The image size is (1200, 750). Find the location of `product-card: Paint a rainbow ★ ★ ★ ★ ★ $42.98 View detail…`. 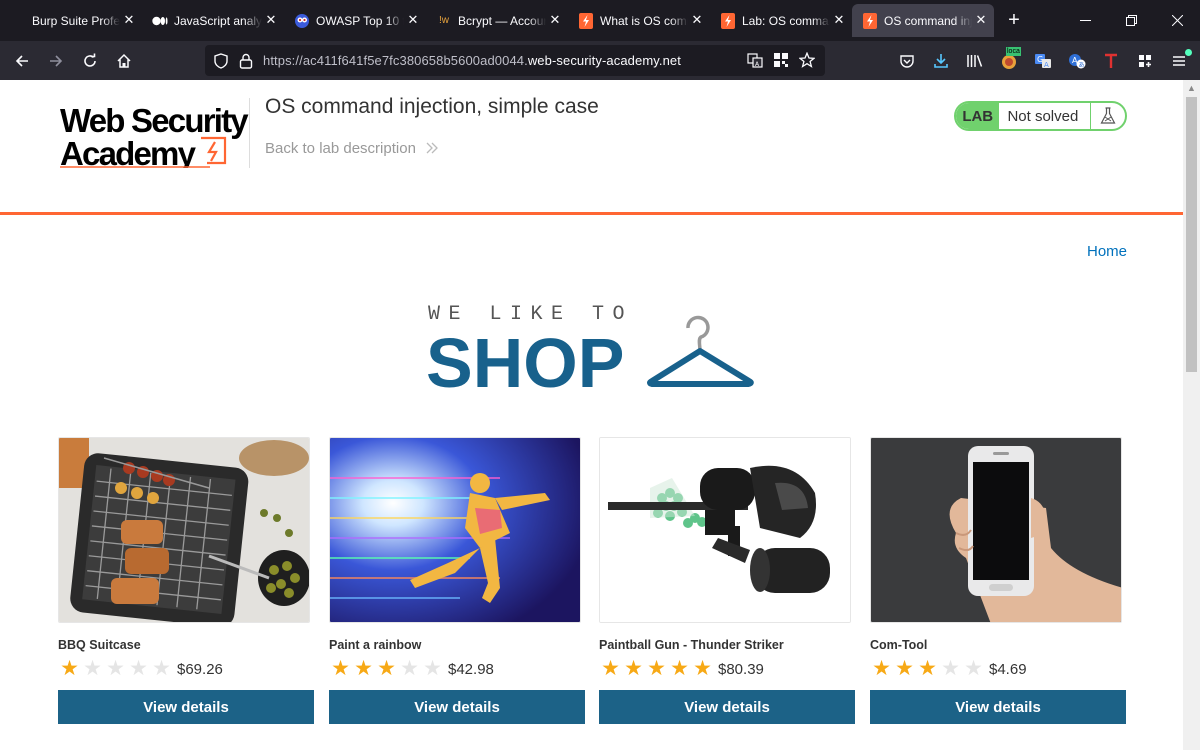

product-card: Paint a rainbow ★ ★ ★ ★ ★ $42.98 View detail… is located at coordinates (457, 580).